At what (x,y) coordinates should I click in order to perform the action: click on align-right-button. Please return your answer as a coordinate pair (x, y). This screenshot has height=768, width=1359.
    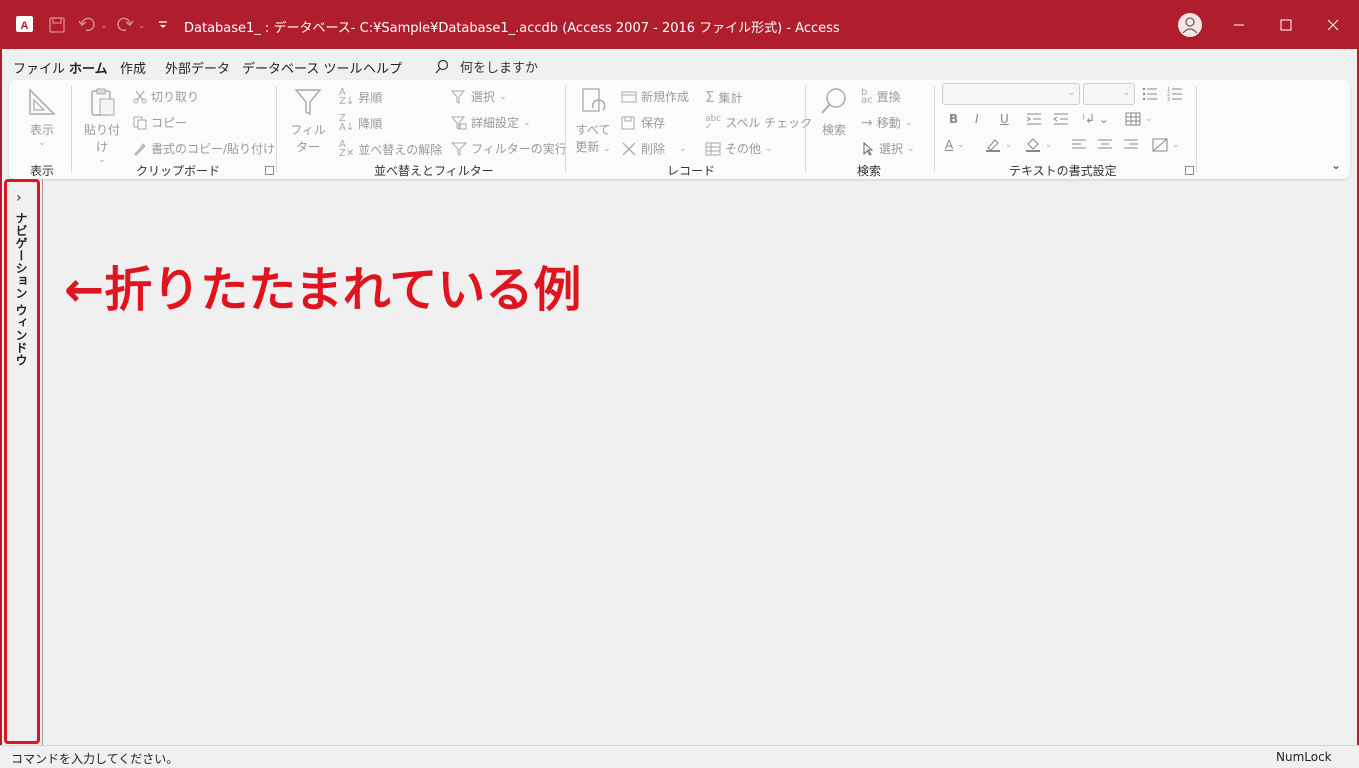
    Looking at the image, I should click on (1131, 145).